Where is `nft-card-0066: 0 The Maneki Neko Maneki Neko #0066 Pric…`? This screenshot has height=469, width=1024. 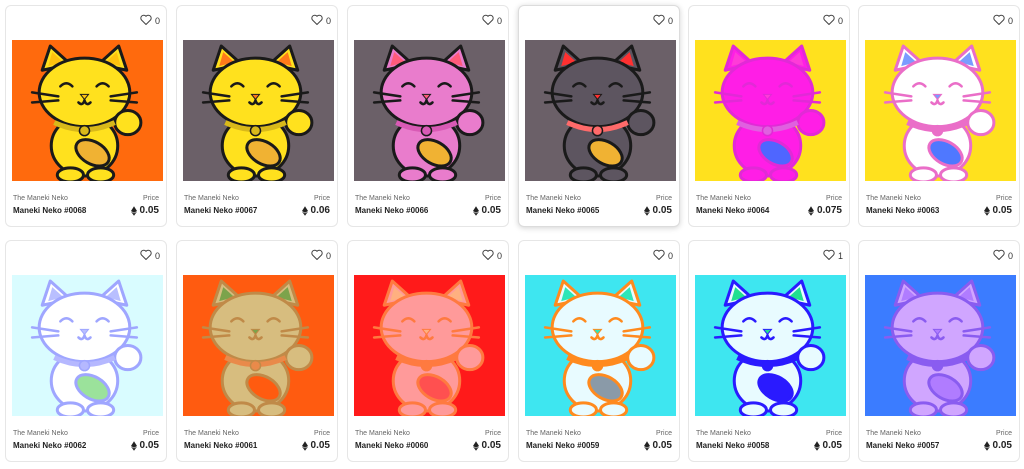
nft-card-0066: 0 The Maneki Neko Maneki Neko #0066 Pric… is located at coordinates (428, 116).